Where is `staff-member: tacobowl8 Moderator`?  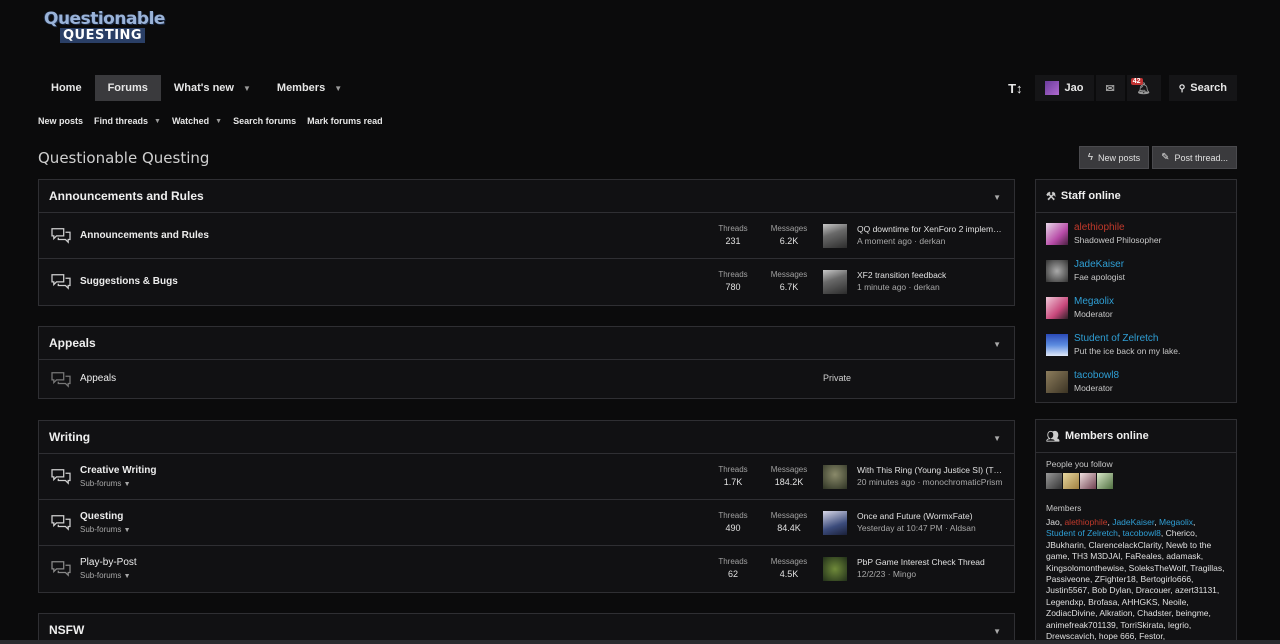 staff-member: tacobowl8 Moderator is located at coordinates (1136, 381).